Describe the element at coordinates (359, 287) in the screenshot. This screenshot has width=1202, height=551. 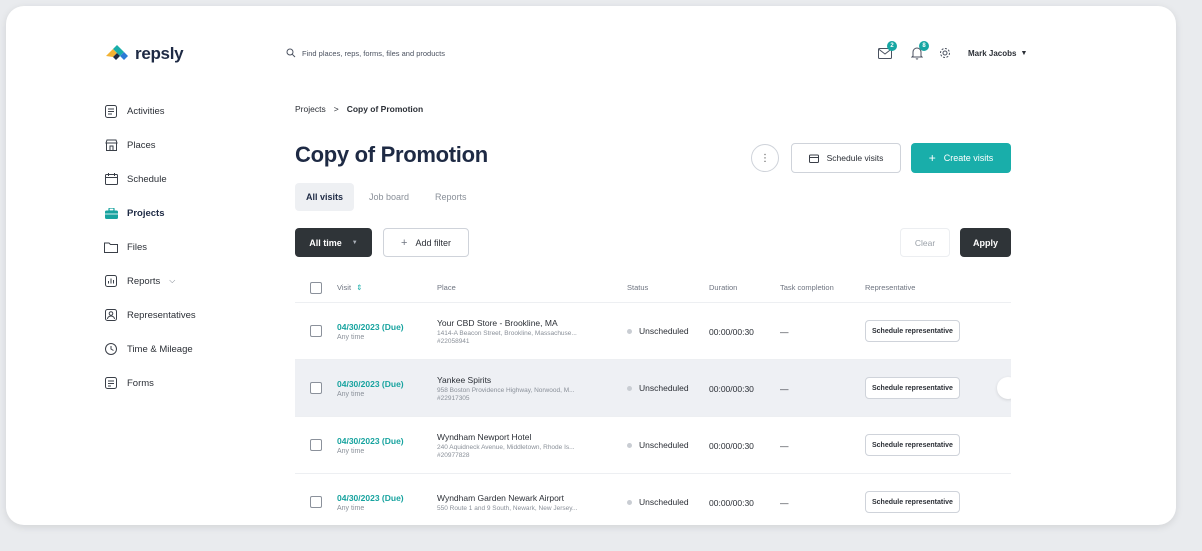
I see `sort-icon: ⇕` at that location.